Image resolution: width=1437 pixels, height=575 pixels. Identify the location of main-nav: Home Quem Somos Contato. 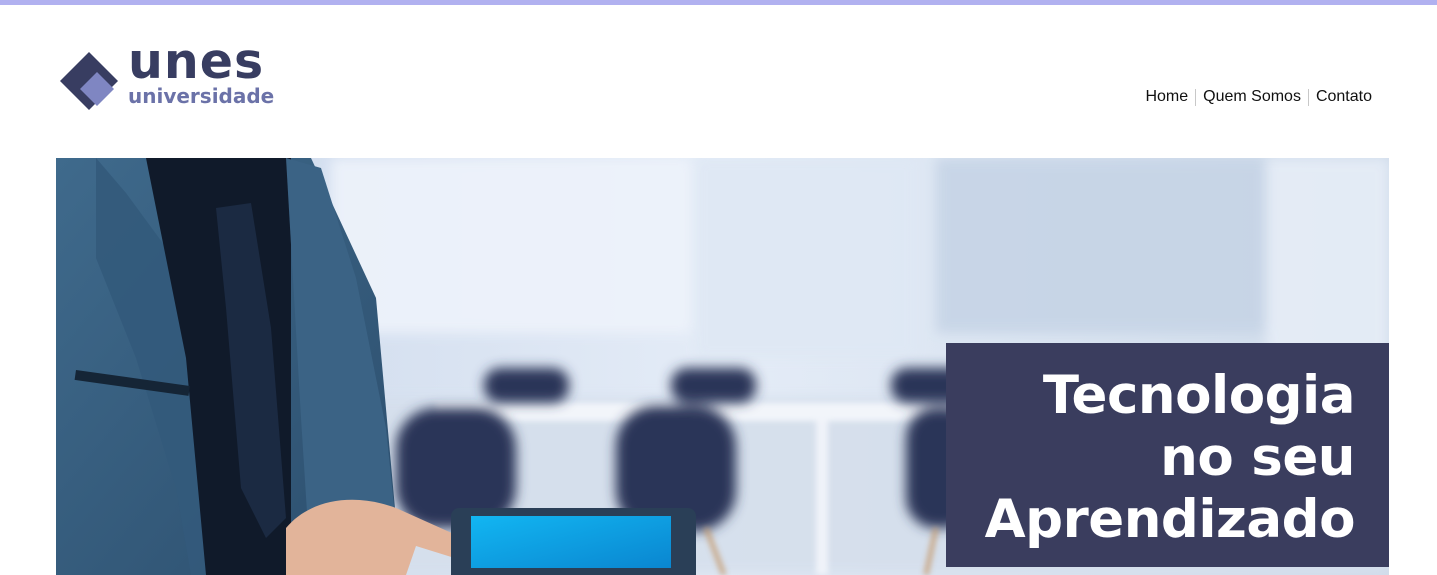
(1255, 97).